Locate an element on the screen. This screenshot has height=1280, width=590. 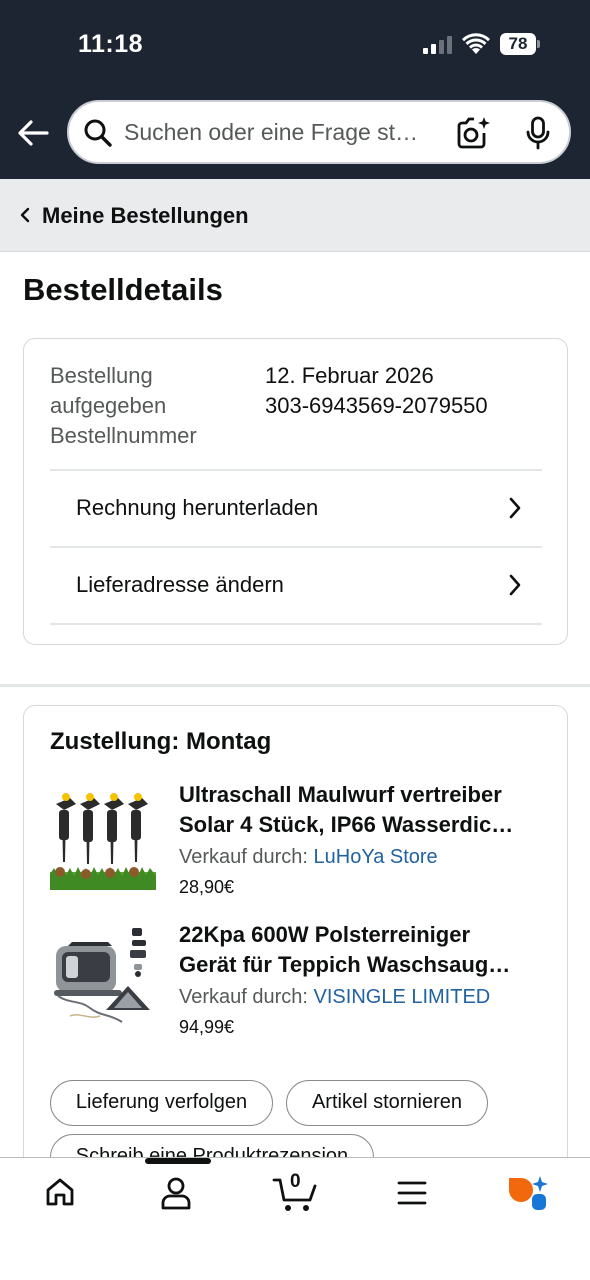
order-info-labels: Bestellung aufgegeben Bestellnummer is located at coordinates (145, 406).